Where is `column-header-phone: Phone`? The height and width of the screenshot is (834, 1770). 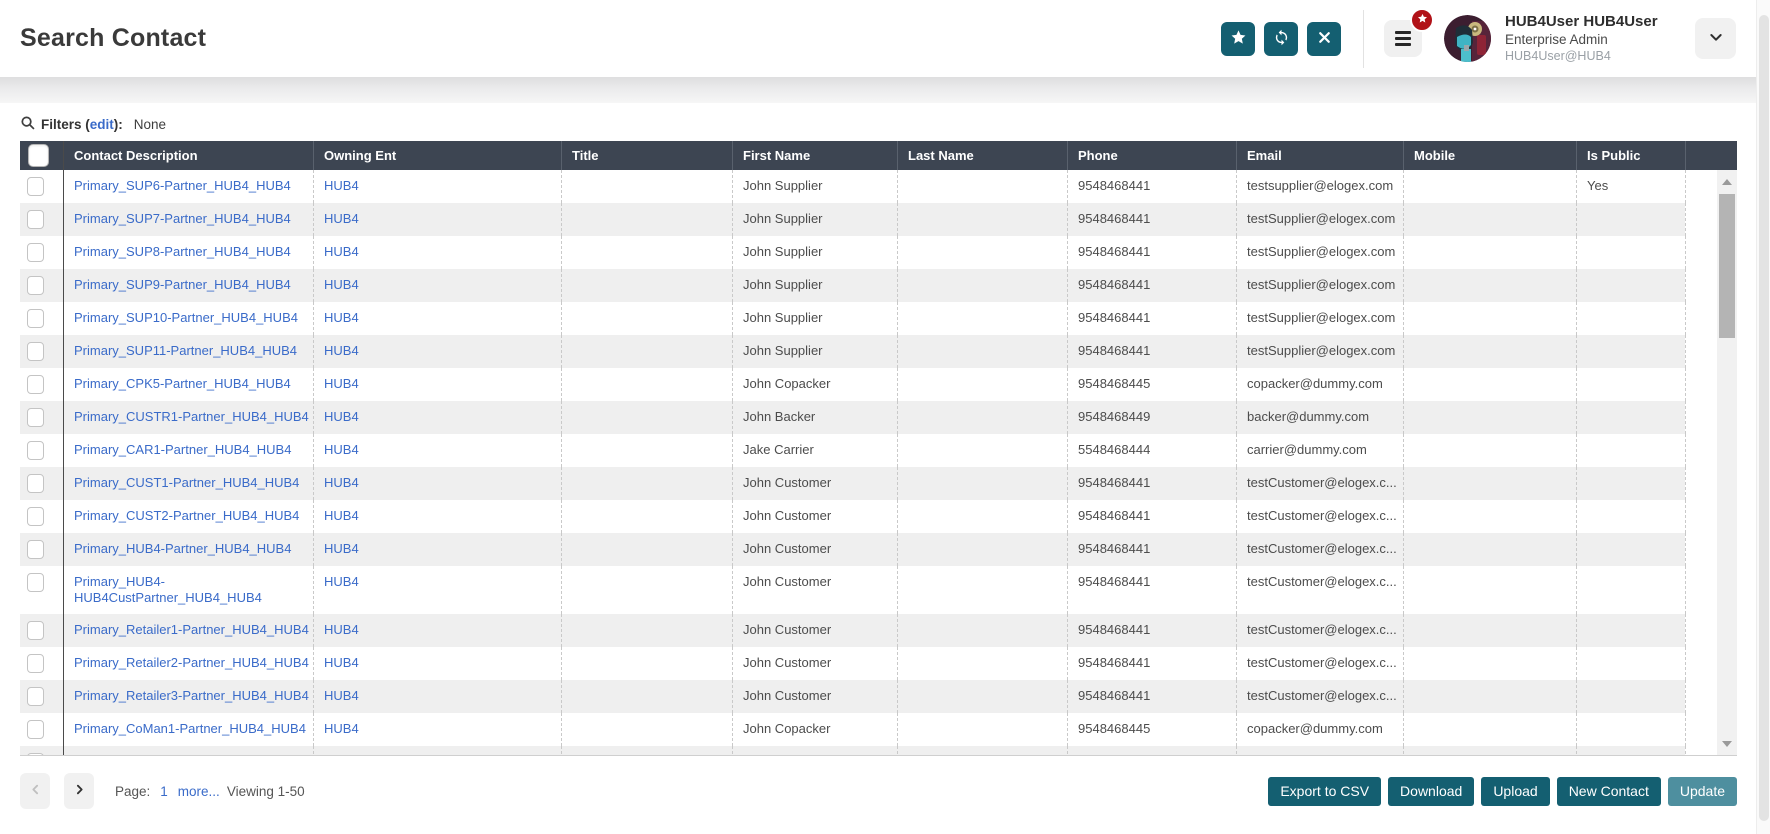 column-header-phone: Phone is located at coordinates (1151, 155).